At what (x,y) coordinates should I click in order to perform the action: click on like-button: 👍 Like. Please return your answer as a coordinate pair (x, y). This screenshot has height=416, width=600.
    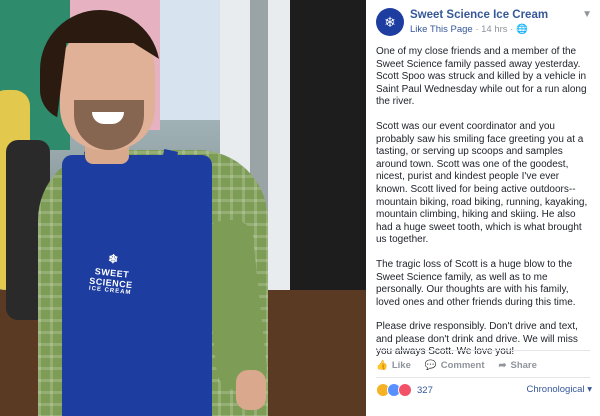
    Looking at the image, I should click on (393, 365).